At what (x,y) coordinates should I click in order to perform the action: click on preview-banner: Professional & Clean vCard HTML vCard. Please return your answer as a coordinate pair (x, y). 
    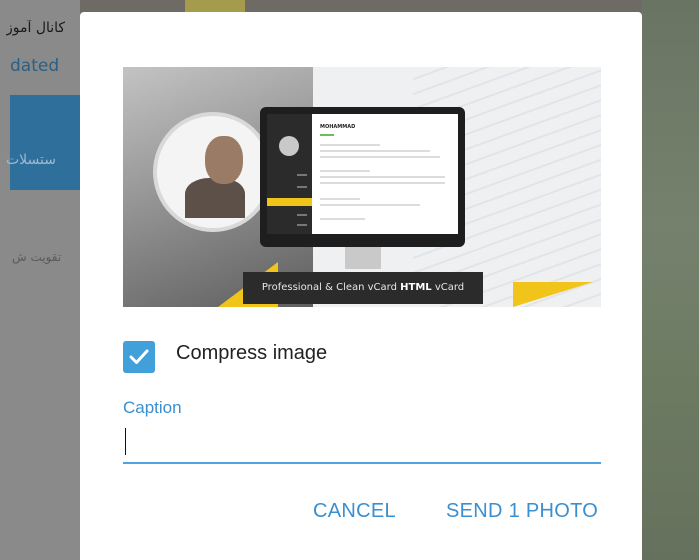
    Looking at the image, I should click on (363, 288).